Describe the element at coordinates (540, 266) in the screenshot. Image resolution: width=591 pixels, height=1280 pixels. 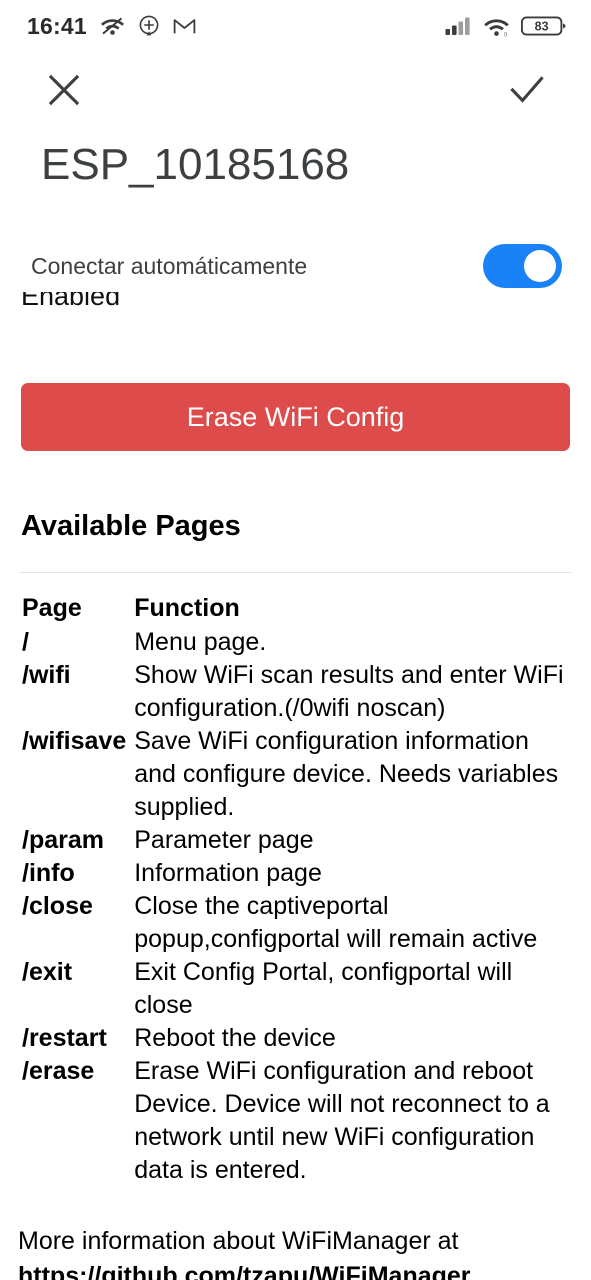
I see `toggle-knob` at that location.